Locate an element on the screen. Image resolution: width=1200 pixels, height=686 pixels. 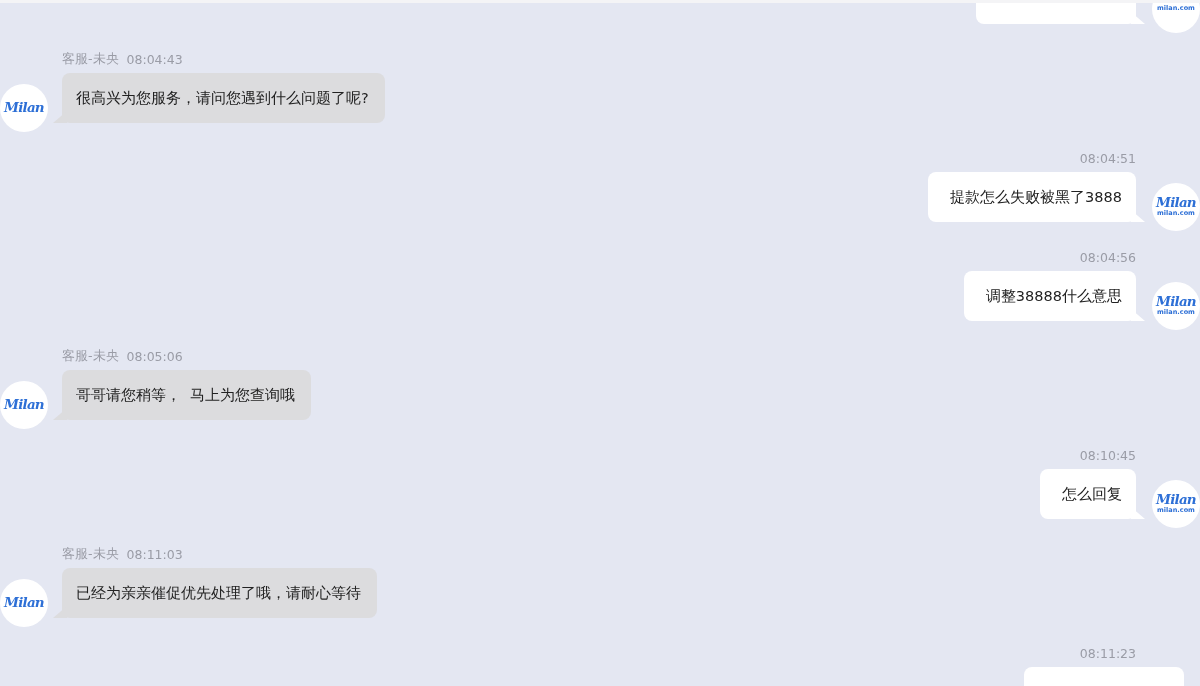
message-time: 08:11:03 is located at coordinates (154, 554).